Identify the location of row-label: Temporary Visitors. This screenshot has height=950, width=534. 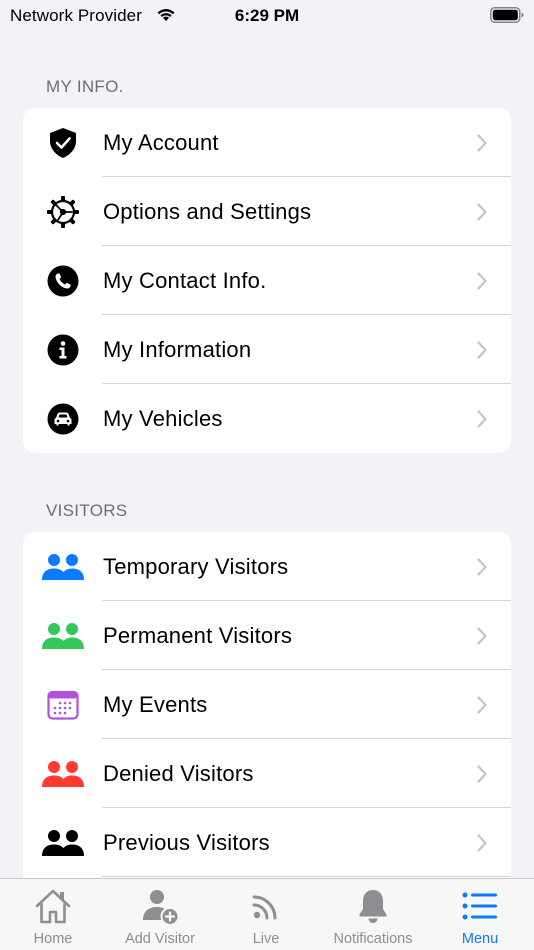
(196, 566).